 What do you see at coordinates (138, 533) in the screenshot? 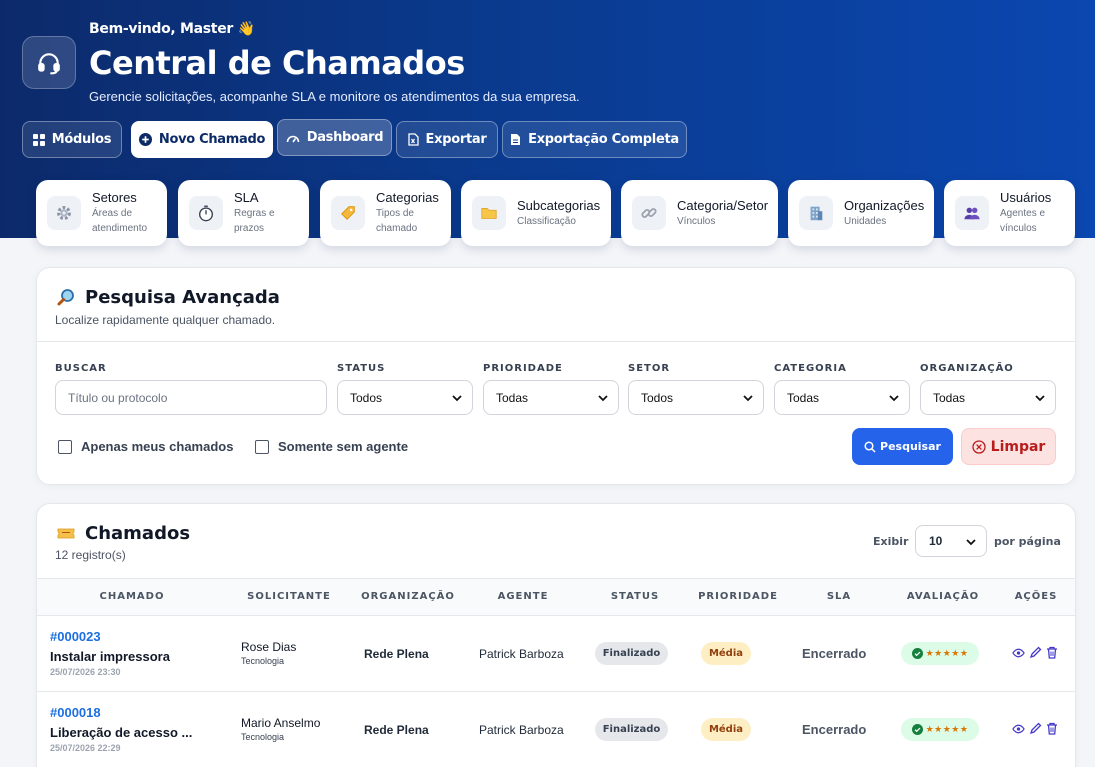
I see `tickets-title: Chamados` at bounding box center [138, 533].